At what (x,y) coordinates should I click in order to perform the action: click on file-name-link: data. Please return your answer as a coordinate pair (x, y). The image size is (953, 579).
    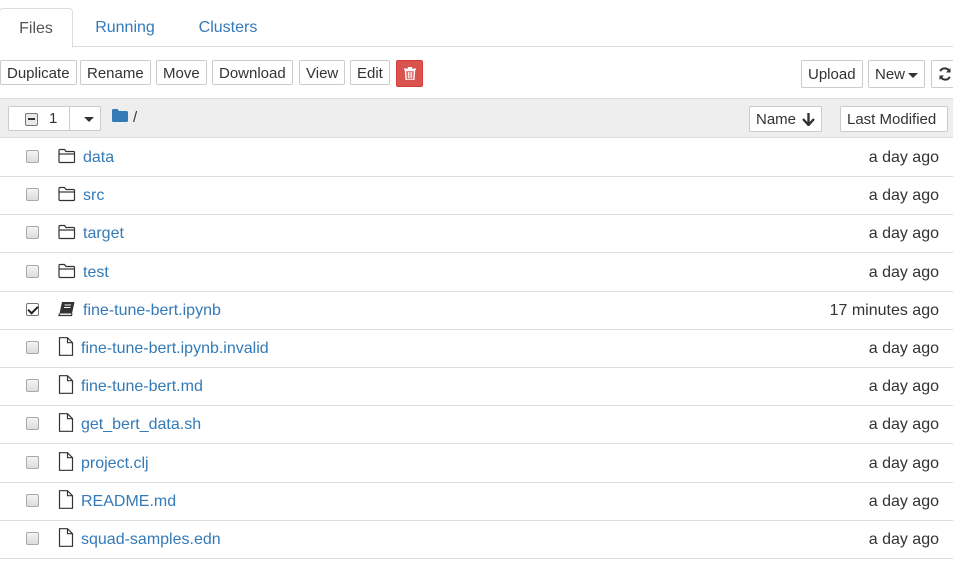
    Looking at the image, I should click on (98, 158).